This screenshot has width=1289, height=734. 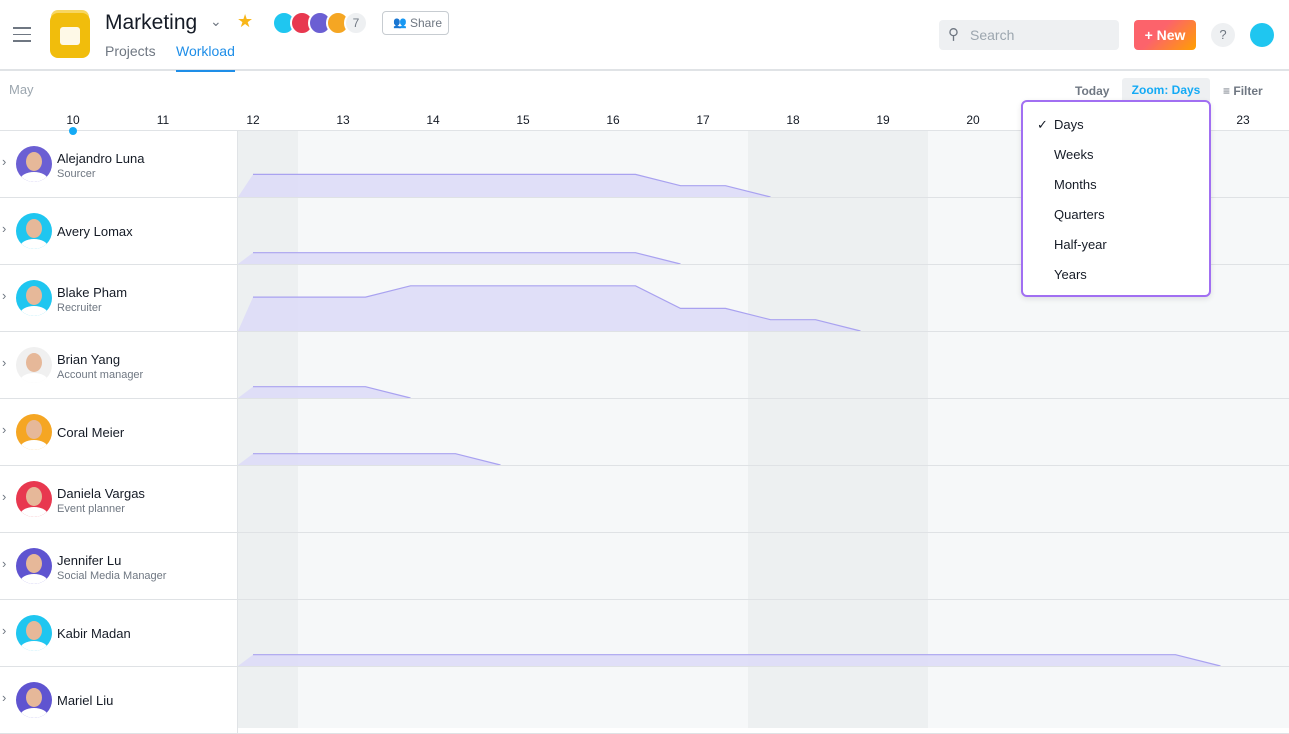 What do you see at coordinates (973, 120) in the screenshot?
I see `day-label: 20` at bounding box center [973, 120].